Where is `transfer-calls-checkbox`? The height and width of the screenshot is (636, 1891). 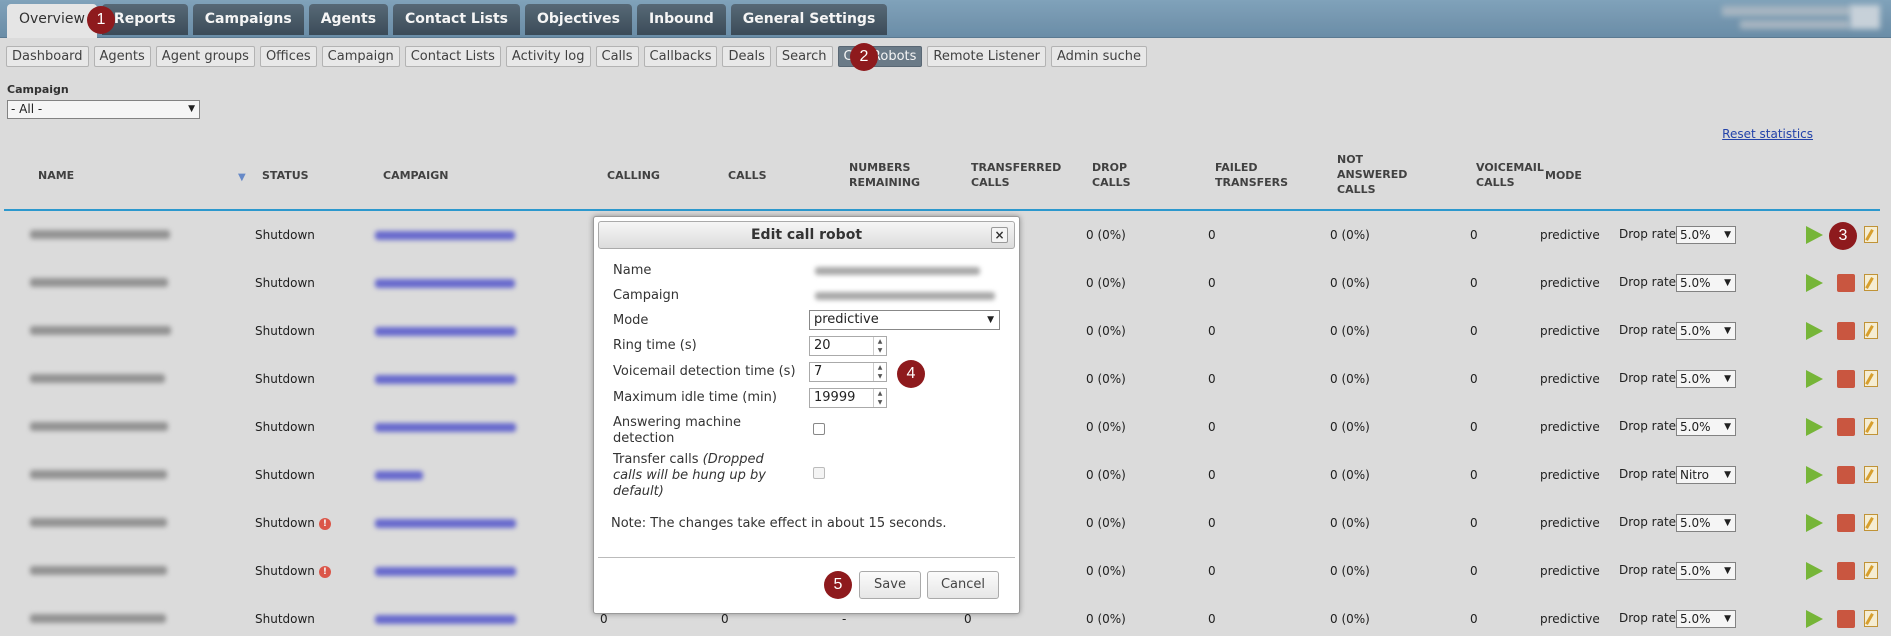 transfer-calls-checkbox is located at coordinates (819, 473).